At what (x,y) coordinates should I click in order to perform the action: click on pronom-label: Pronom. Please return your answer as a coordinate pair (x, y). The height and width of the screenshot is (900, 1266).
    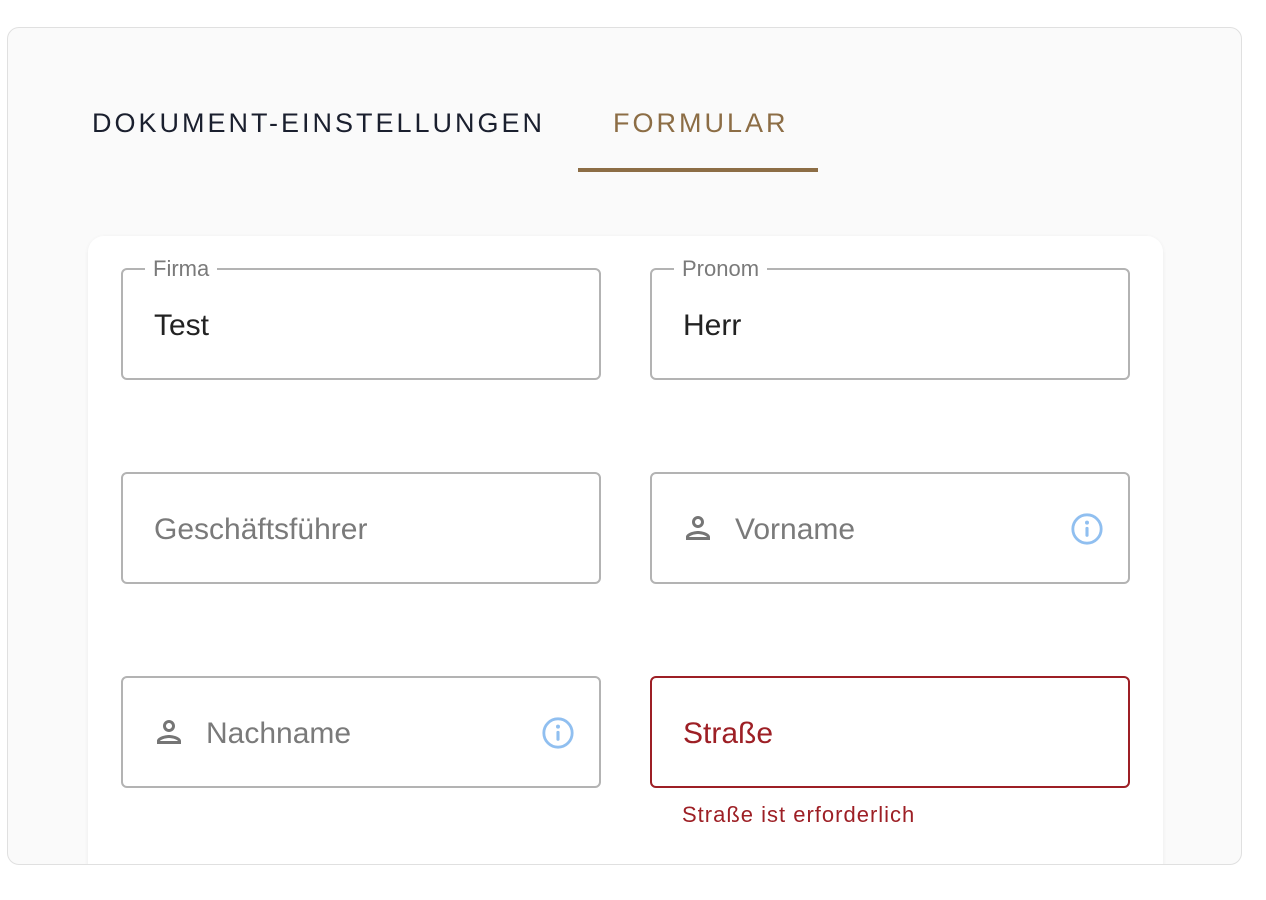
    Looking at the image, I should click on (721, 269).